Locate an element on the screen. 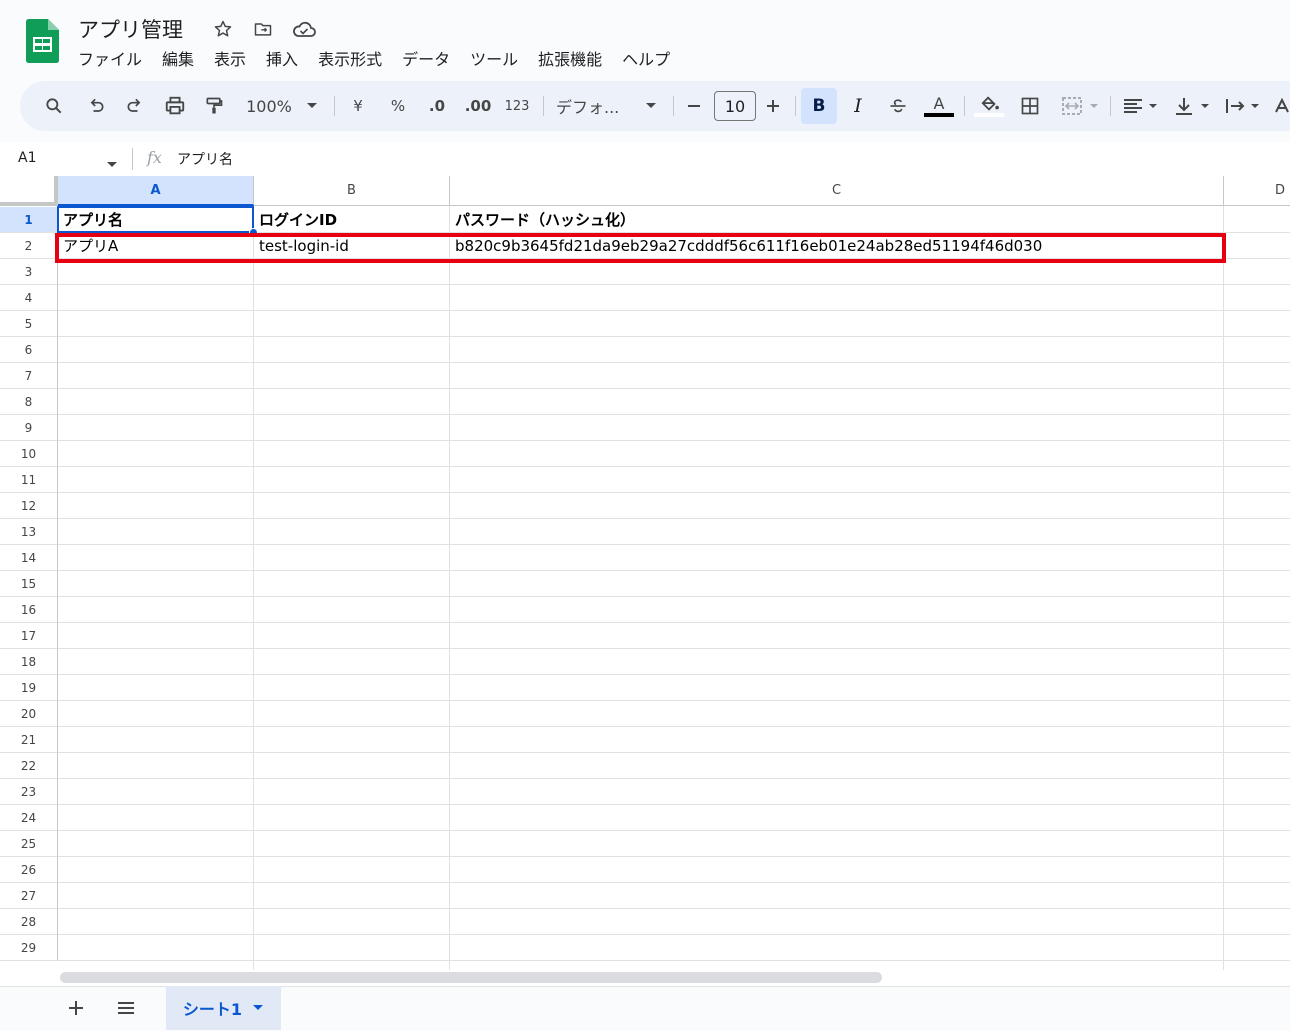 The height and width of the screenshot is (1031, 1290). name-box: A1 is located at coordinates (27, 158).